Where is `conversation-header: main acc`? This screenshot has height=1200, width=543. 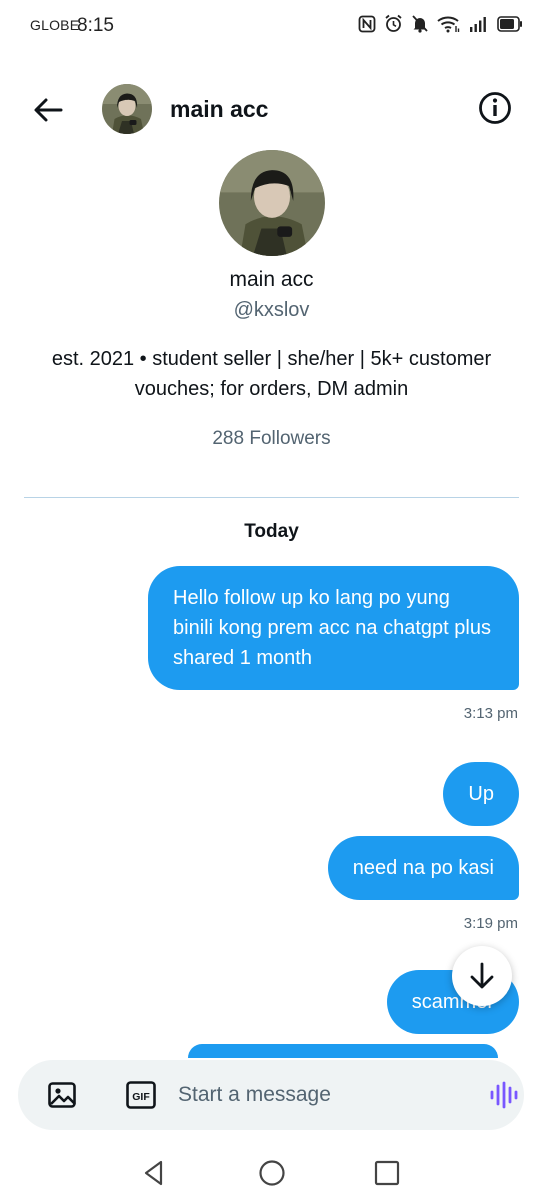
conversation-header: main acc is located at coordinates (271, 109).